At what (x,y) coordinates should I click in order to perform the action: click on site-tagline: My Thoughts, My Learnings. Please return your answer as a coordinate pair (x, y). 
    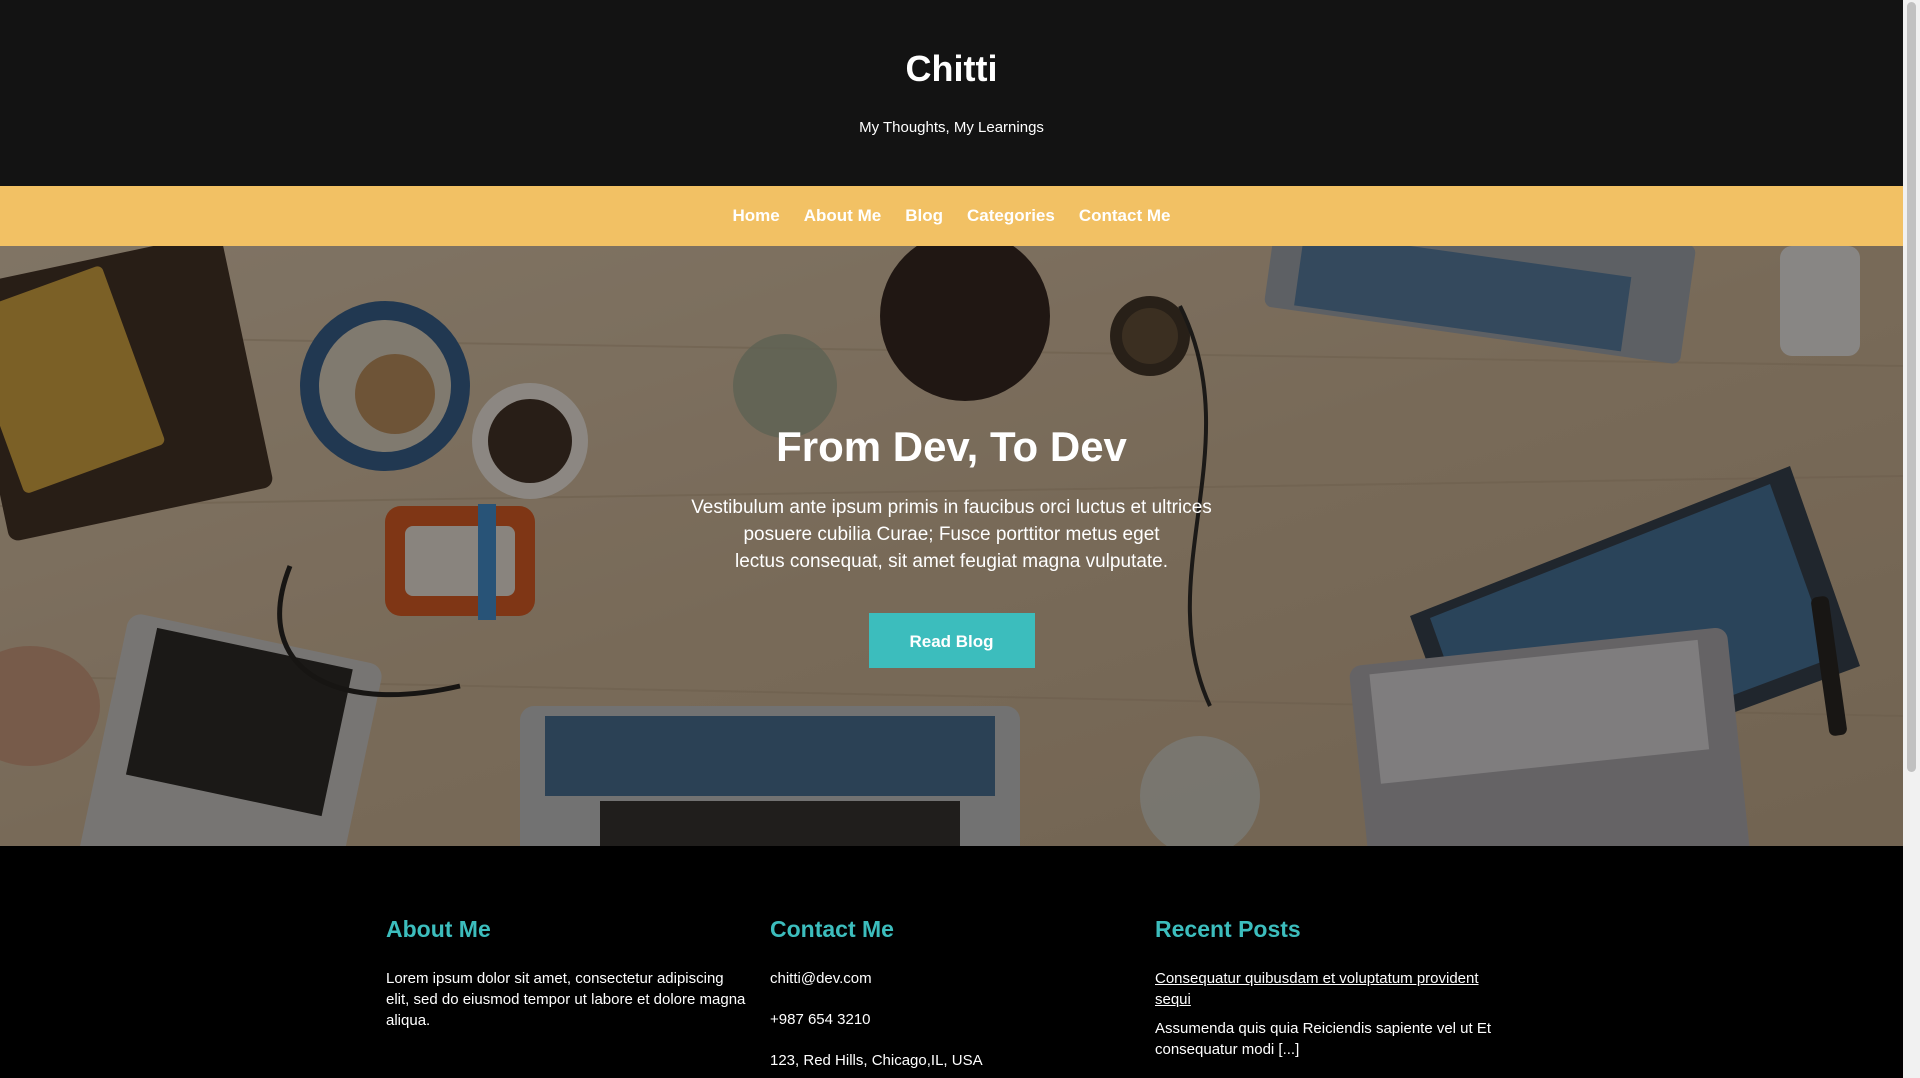
    Looking at the image, I should click on (951, 127).